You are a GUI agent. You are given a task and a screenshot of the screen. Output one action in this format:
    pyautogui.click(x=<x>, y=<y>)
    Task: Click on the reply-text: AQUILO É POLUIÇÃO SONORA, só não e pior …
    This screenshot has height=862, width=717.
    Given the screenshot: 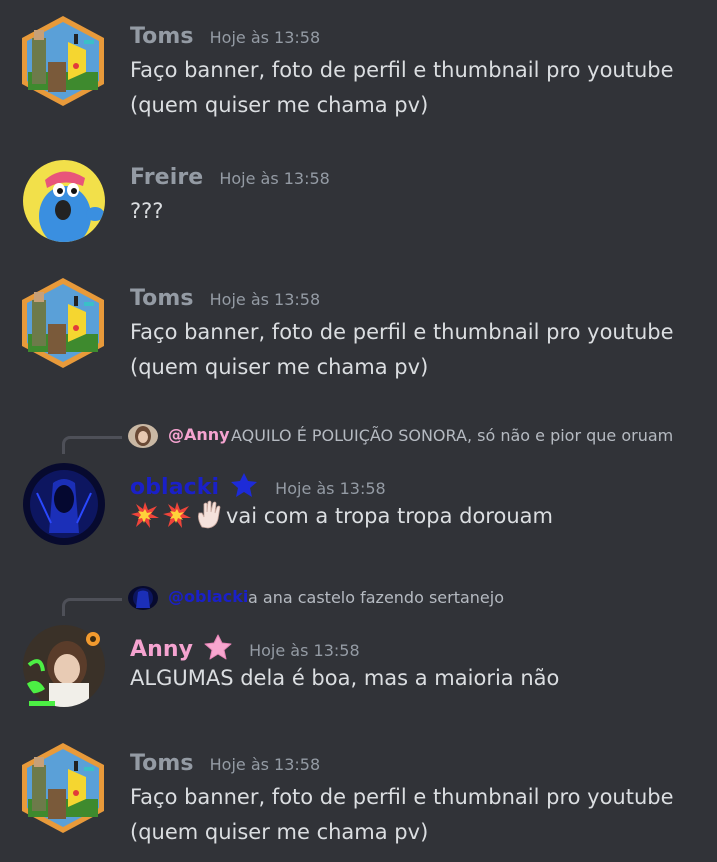 What is the action you would take?
    pyautogui.click(x=452, y=435)
    